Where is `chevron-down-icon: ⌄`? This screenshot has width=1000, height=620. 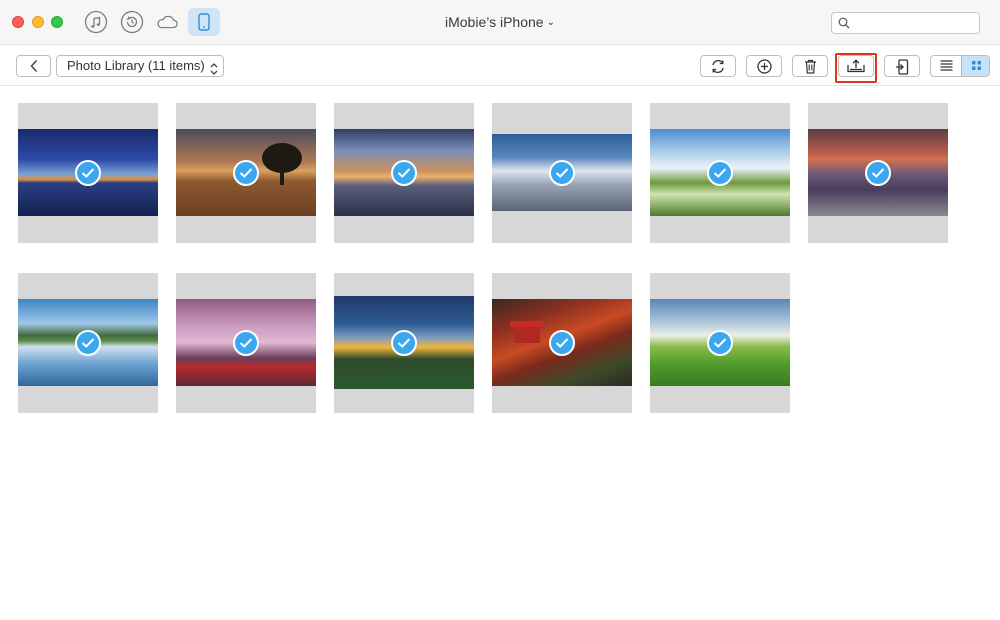 chevron-down-icon: ⌄ is located at coordinates (550, 22).